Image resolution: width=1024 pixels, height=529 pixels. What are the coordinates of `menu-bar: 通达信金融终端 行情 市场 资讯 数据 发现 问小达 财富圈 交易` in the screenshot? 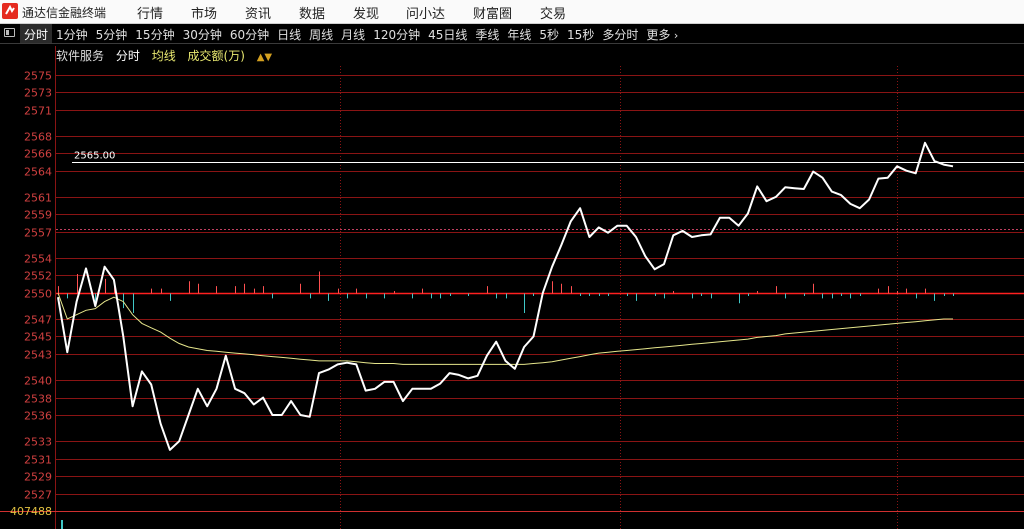 It's located at (512, 12).